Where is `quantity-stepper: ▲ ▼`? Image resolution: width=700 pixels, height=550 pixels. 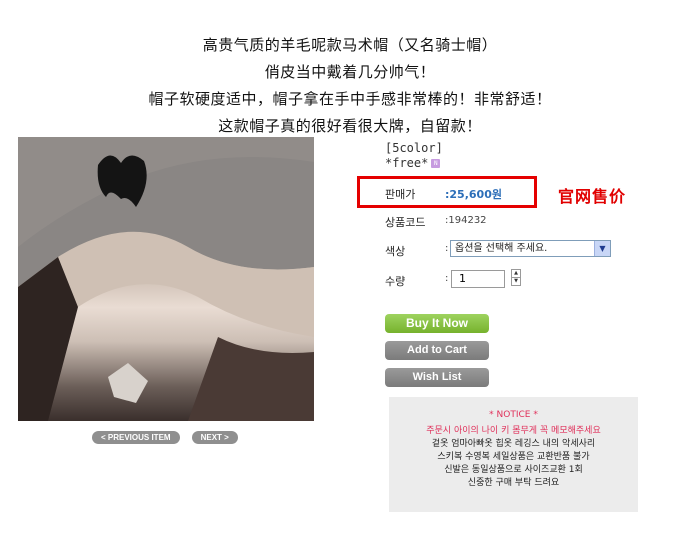
quantity-stepper: ▲ ▼ is located at coordinates (516, 277).